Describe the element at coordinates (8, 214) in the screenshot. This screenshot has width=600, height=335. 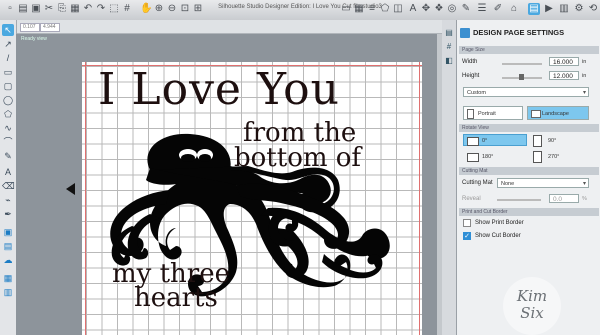
I see `eyedropper-icon: ✒` at that location.